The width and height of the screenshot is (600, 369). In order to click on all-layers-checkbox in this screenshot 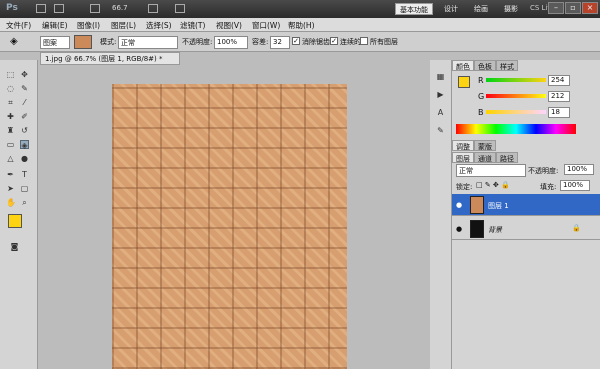, I will do `click(364, 41)`.